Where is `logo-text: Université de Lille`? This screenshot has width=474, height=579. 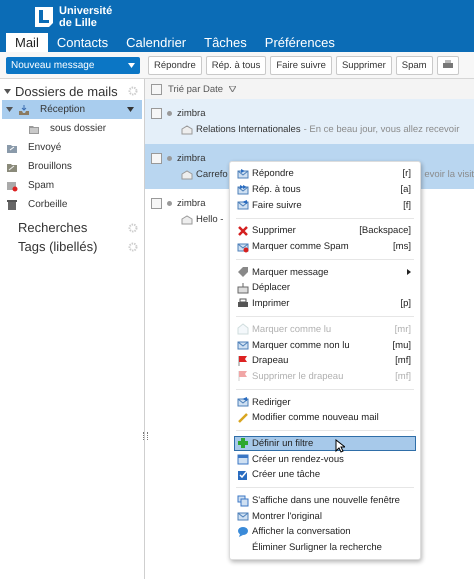
logo-text: Université de Lille is located at coordinates (85, 16).